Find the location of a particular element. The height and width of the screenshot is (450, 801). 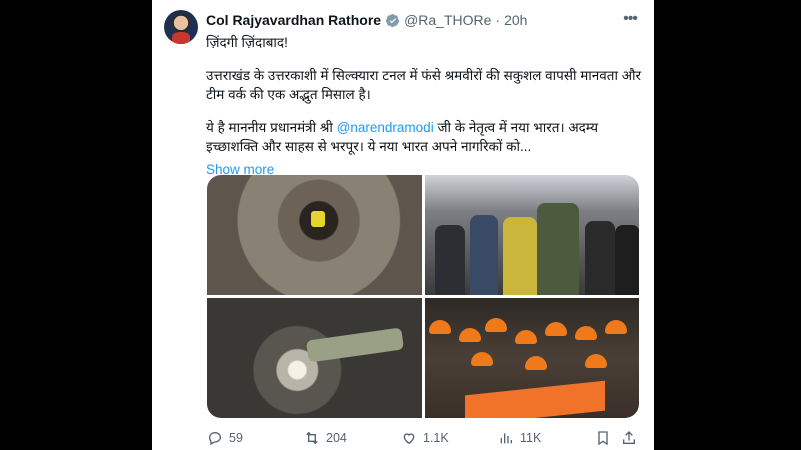

repost-icon is located at coordinates (312, 438).